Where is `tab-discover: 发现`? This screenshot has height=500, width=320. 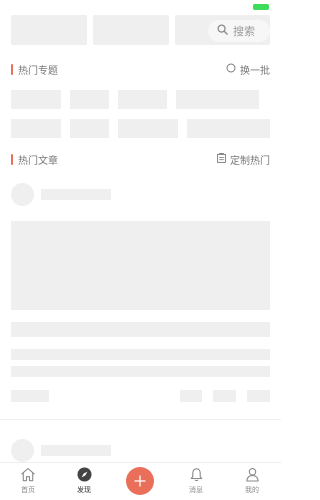 tab-discover: 发现 is located at coordinates (84, 481).